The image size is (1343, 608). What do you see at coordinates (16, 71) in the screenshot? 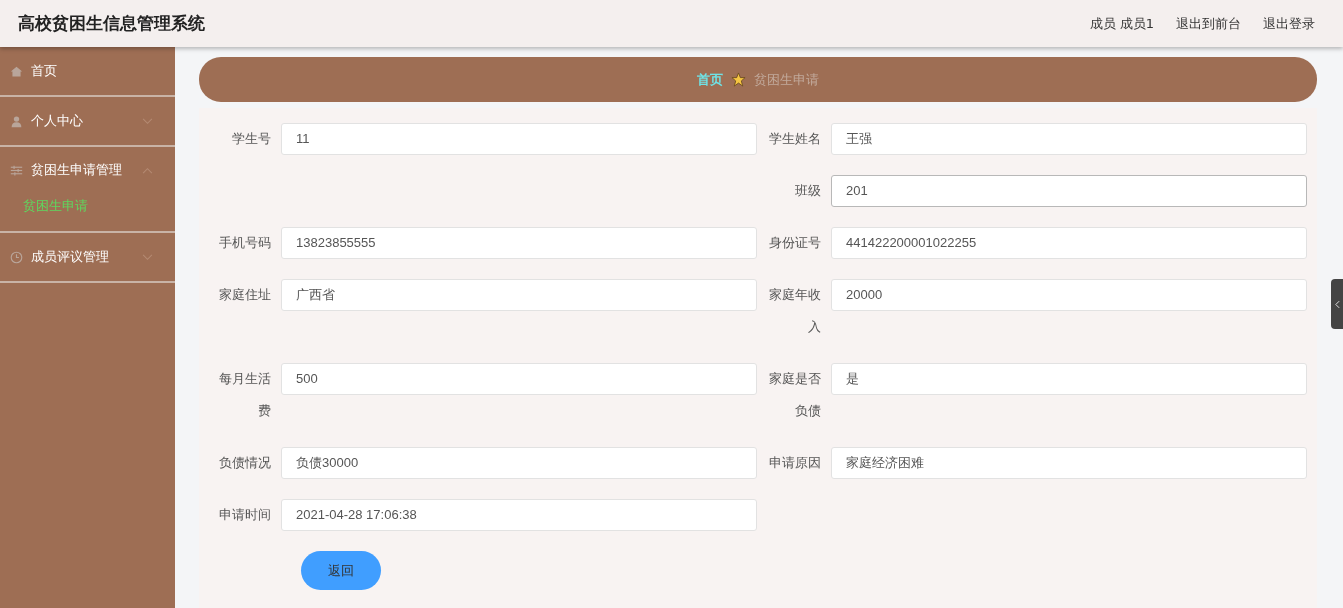
I see `home-icon` at bounding box center [16, 71].